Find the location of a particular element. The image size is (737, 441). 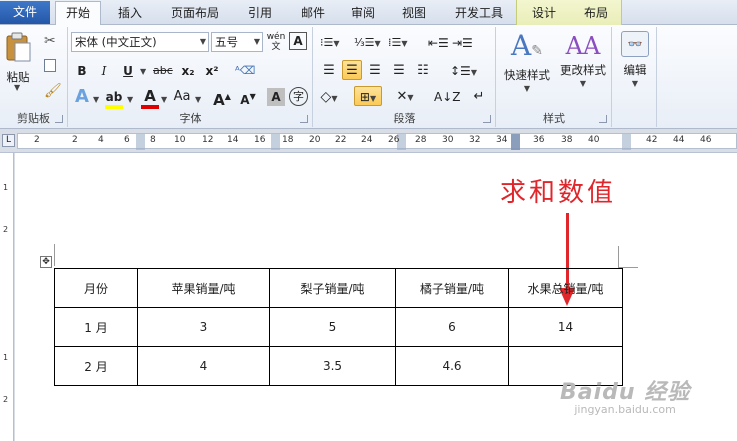

highlight-icon: ab is located at coordinates (114, 98).